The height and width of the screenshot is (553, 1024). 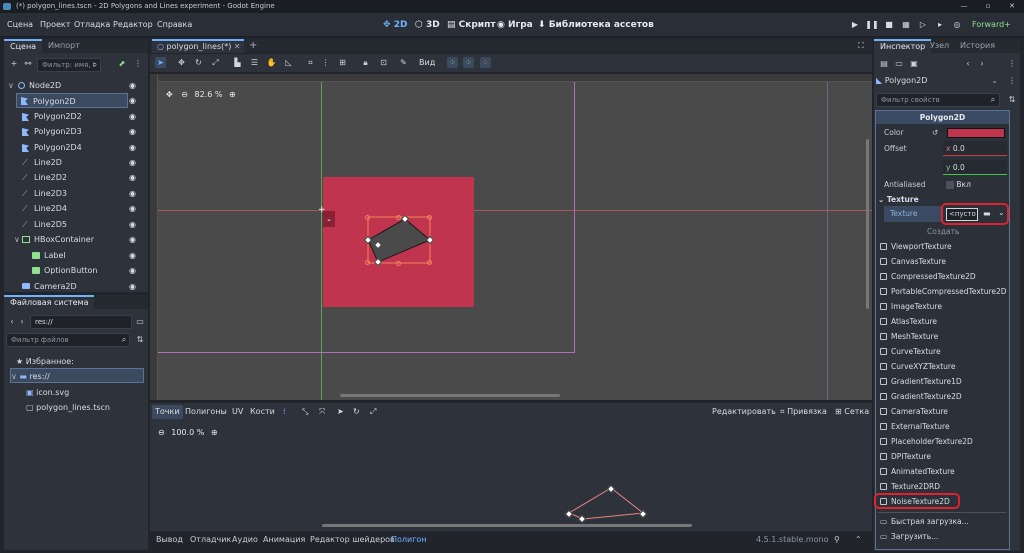 I want to click on history-back-icon: ‹, so click(x=968, y=64).